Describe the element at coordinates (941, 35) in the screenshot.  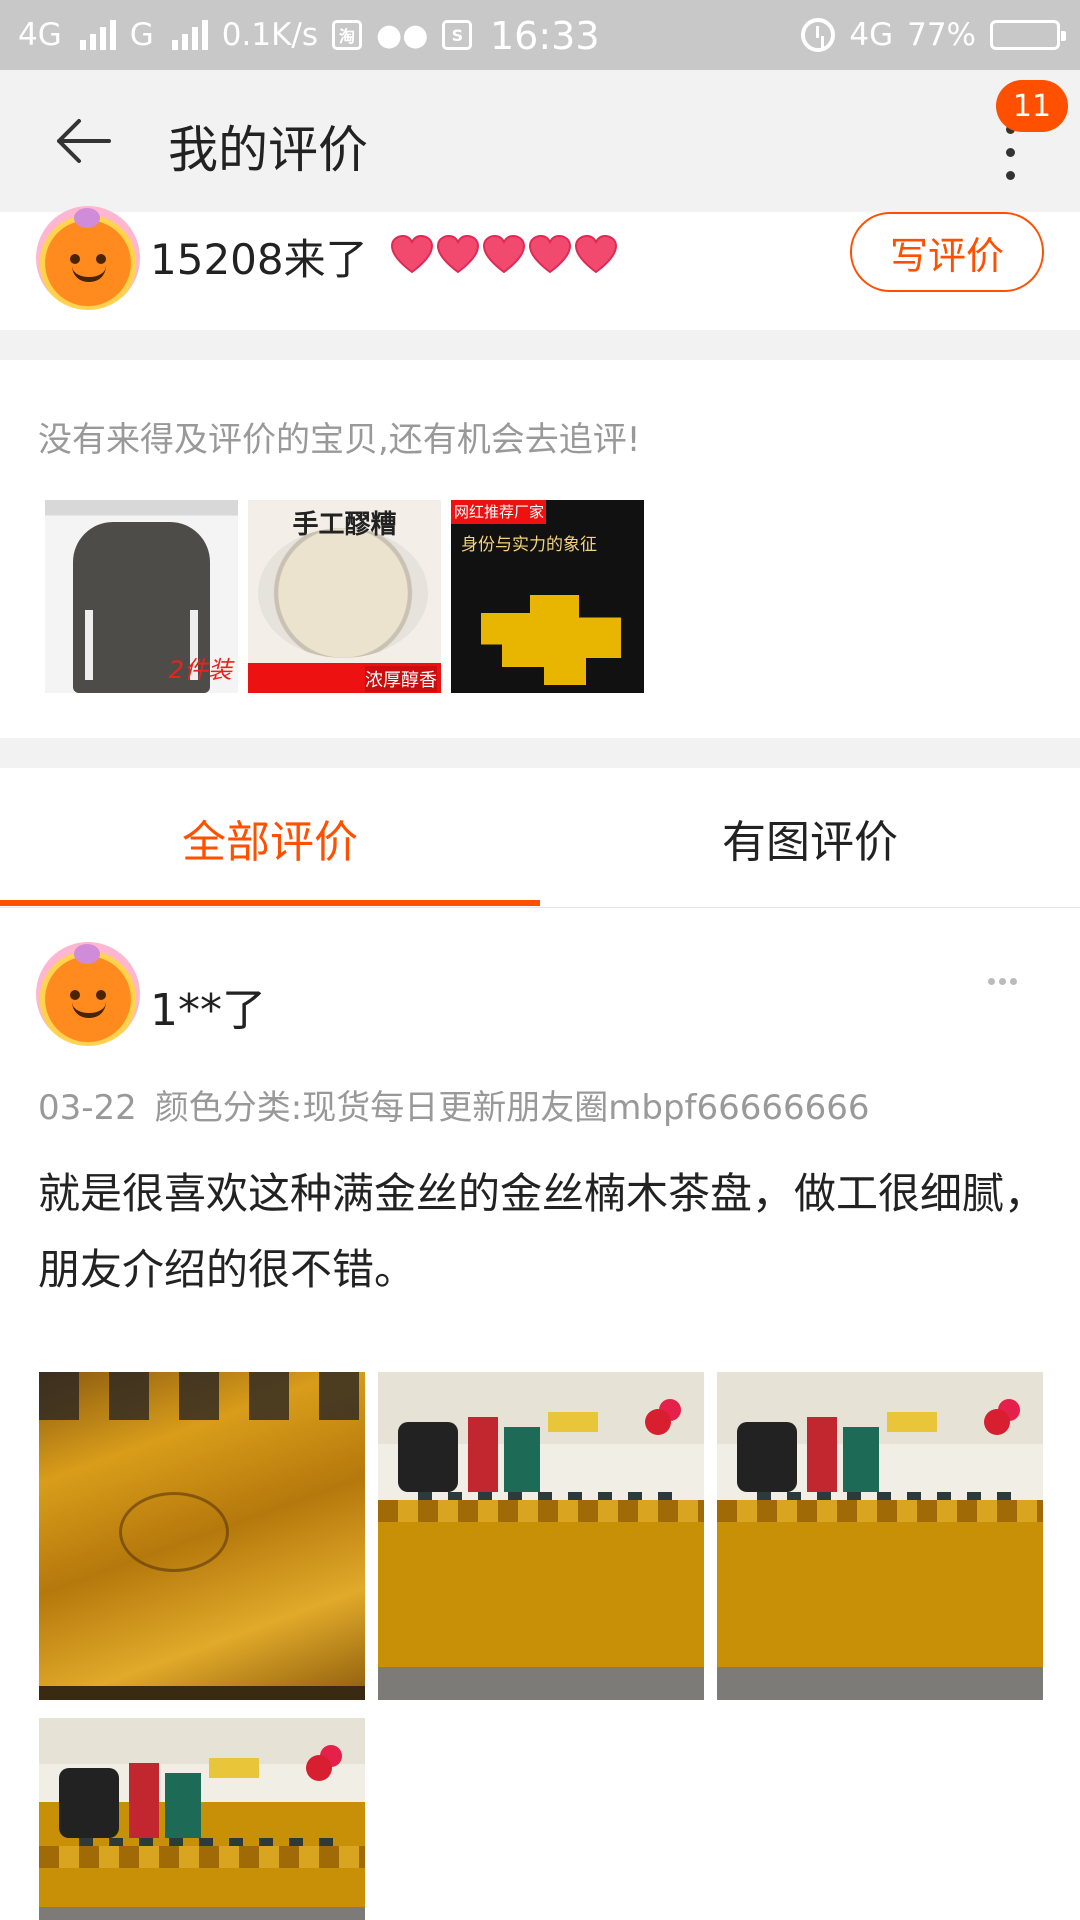
I see `battery-percent: 77%` at that location.